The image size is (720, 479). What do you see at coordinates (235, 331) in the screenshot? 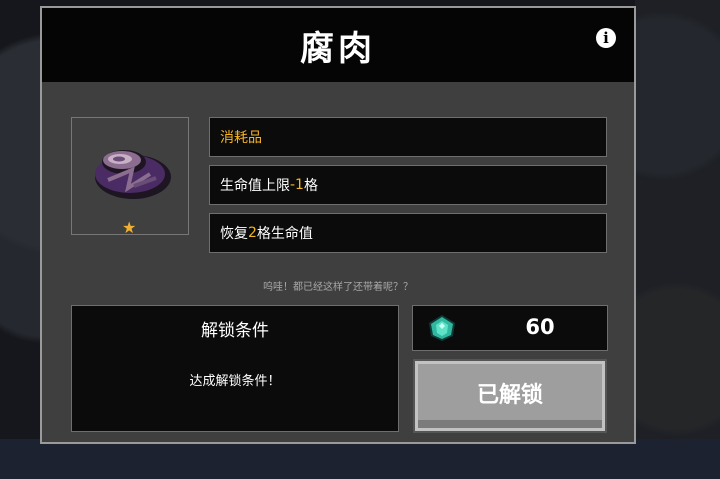
I see `unlock-title: 解锁条件` at bounding box center [235, 331].